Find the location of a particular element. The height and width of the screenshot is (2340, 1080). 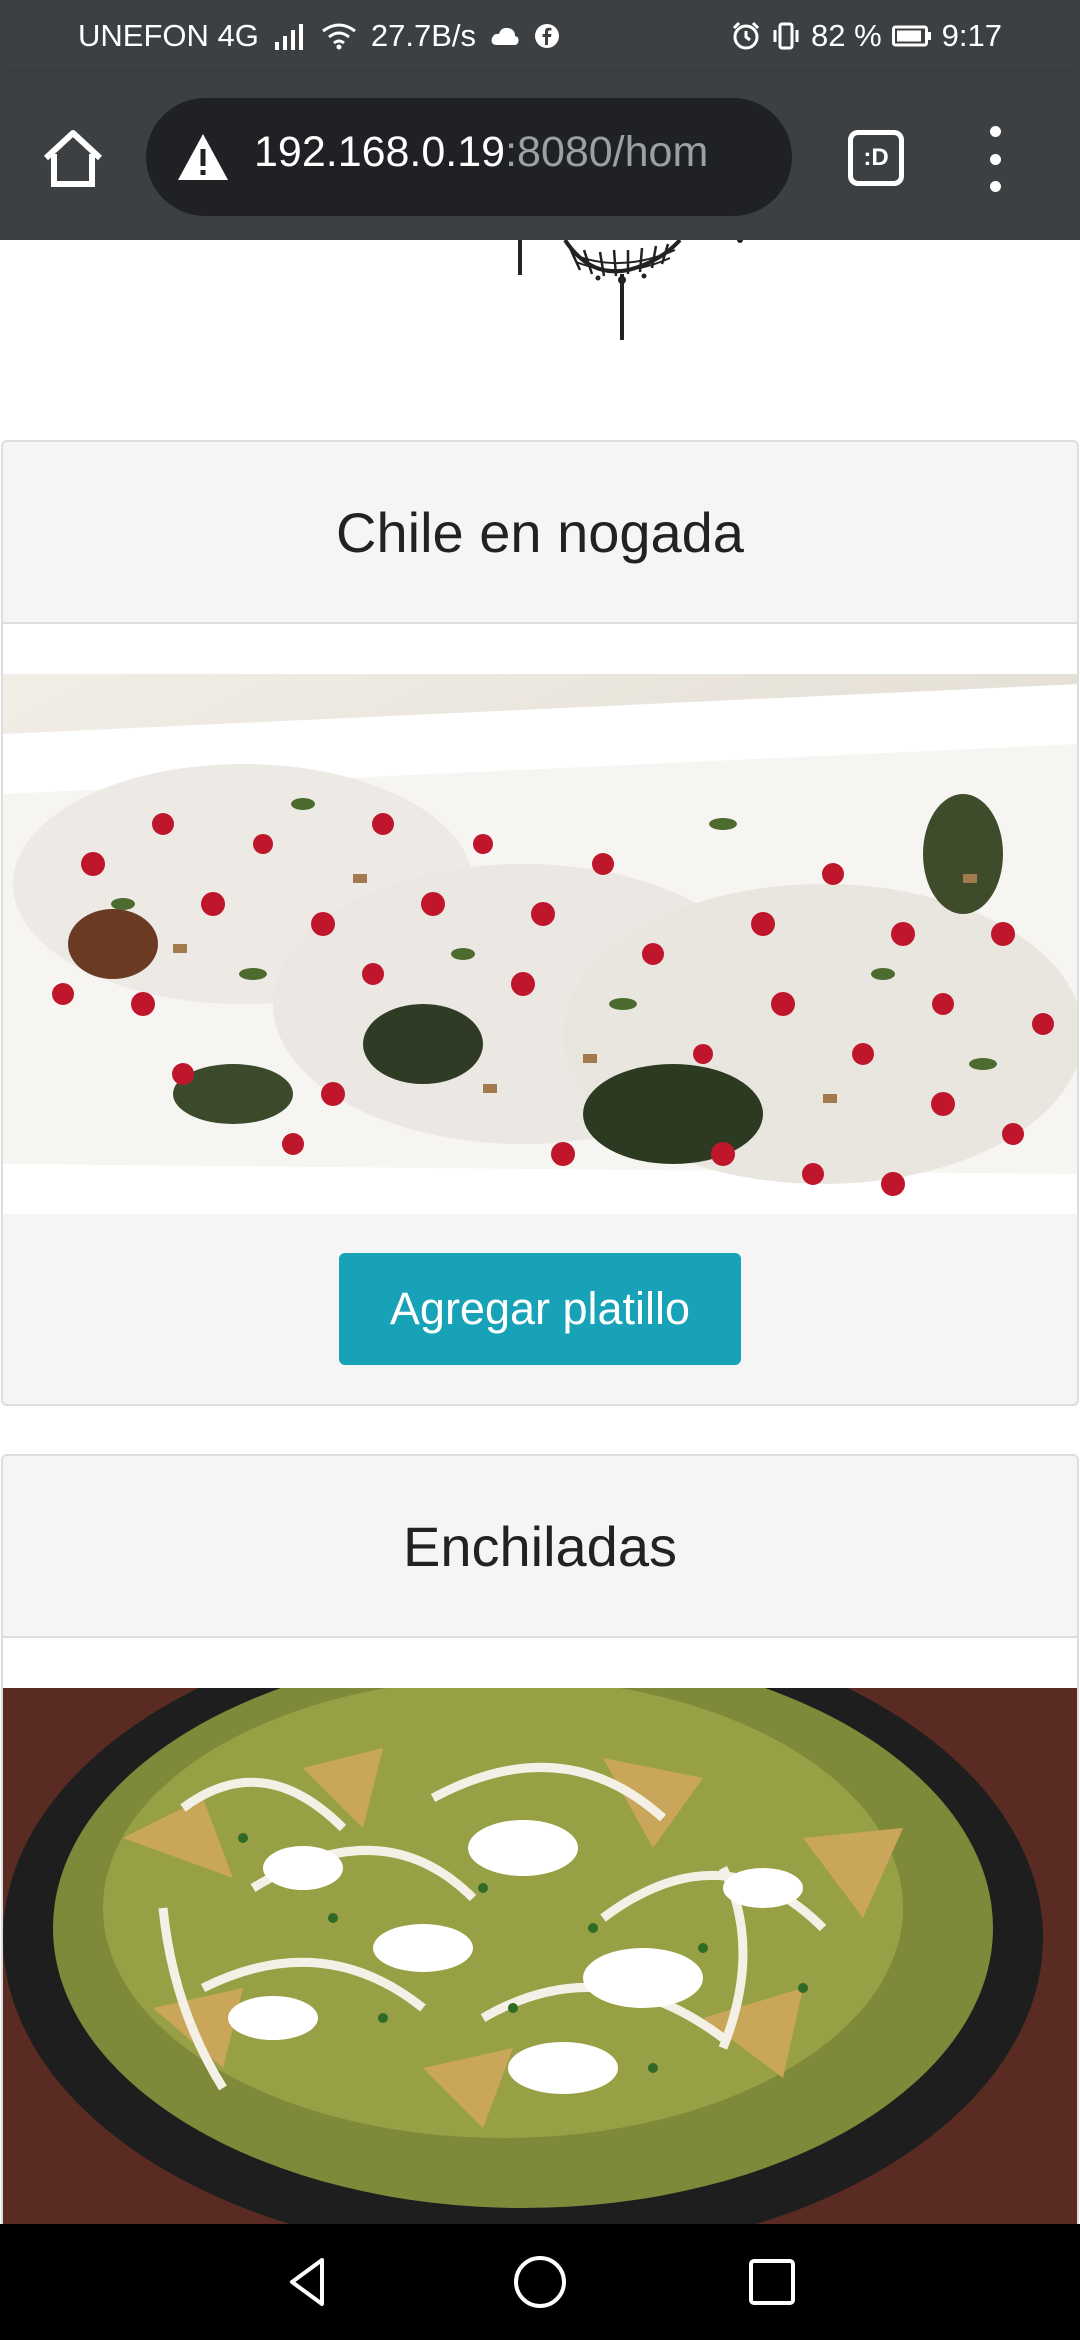

home-button is located at coordinates (73, 159).